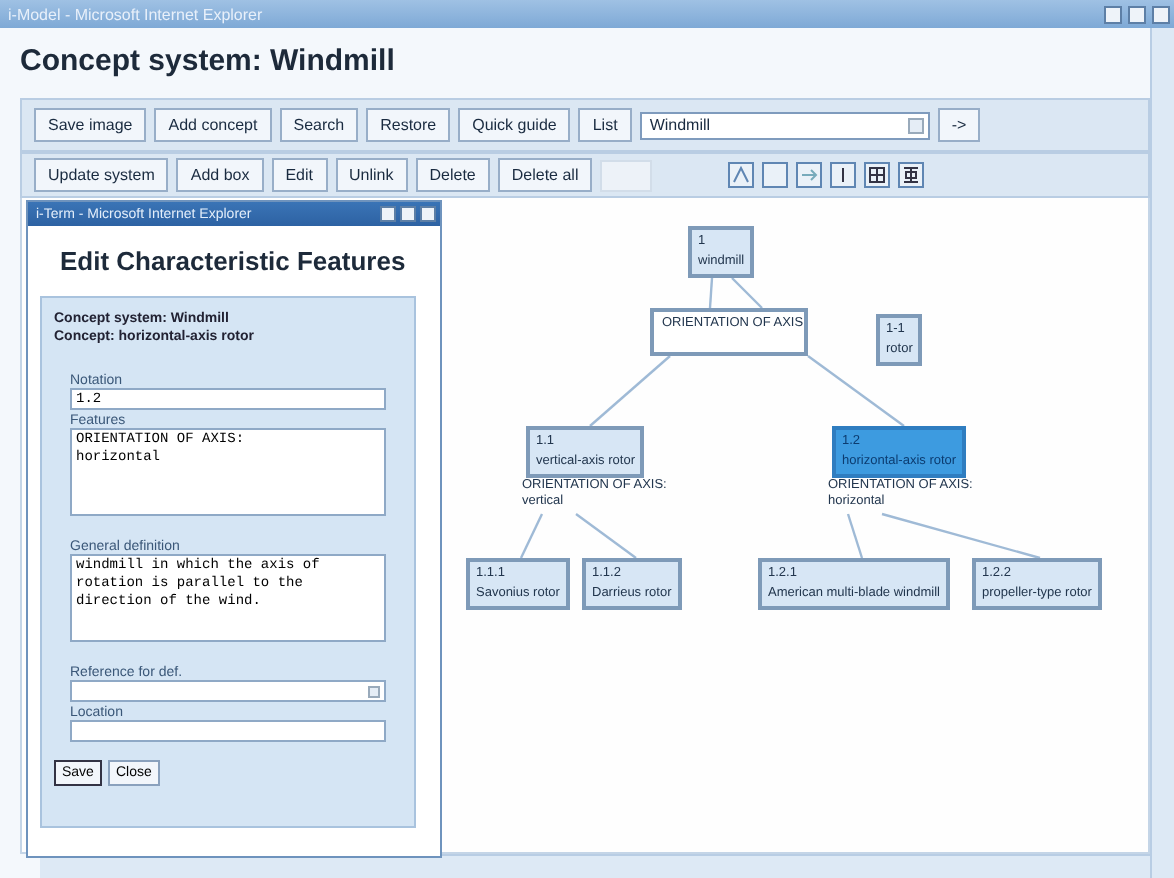 The width and height of the screenshot is (1174, 878). I want to click on toolbar-button: Add box, so click(220, 175).